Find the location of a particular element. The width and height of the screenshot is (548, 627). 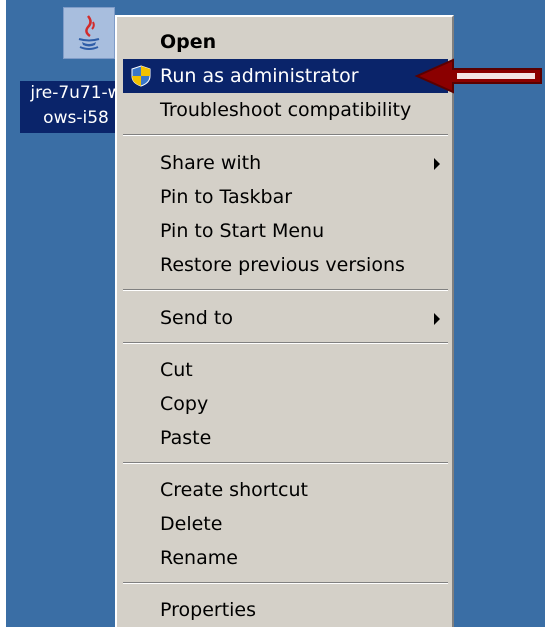

menu-item-pin-to-start-menu: Pin to Start Menu is located at coordinates (285, 231).